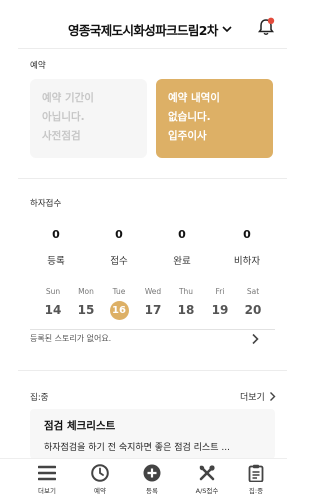 Image resolution: width=320 pixels, height=502 pixels. Describe the element at coordinates (152, 491) in the screenshot. I see `tab-label: 등록` at that location.